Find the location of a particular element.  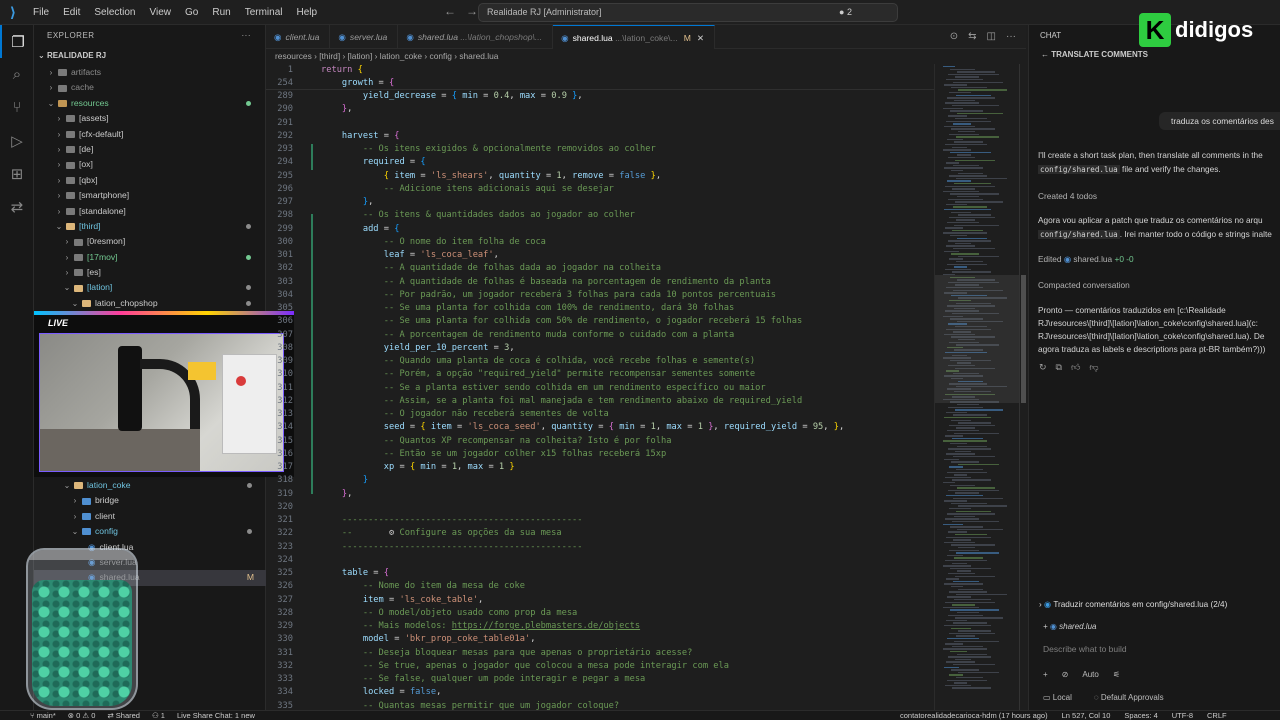

attached-file: + ◉ shared.lua is located at coordinates (1069, 626).